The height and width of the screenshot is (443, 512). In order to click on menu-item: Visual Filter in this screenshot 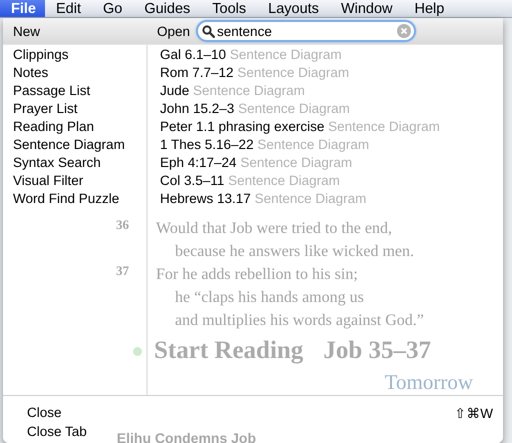, I will do `click(74, 181)`.